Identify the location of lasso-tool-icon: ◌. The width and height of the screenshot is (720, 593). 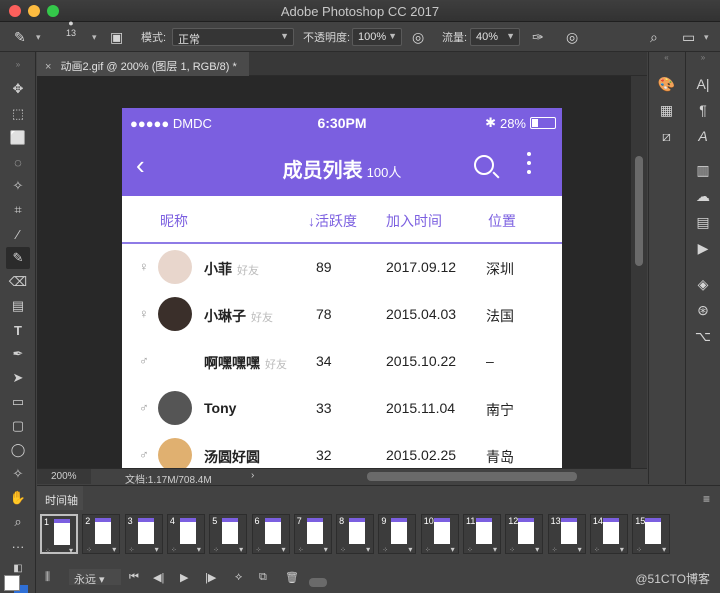
(18, 162).